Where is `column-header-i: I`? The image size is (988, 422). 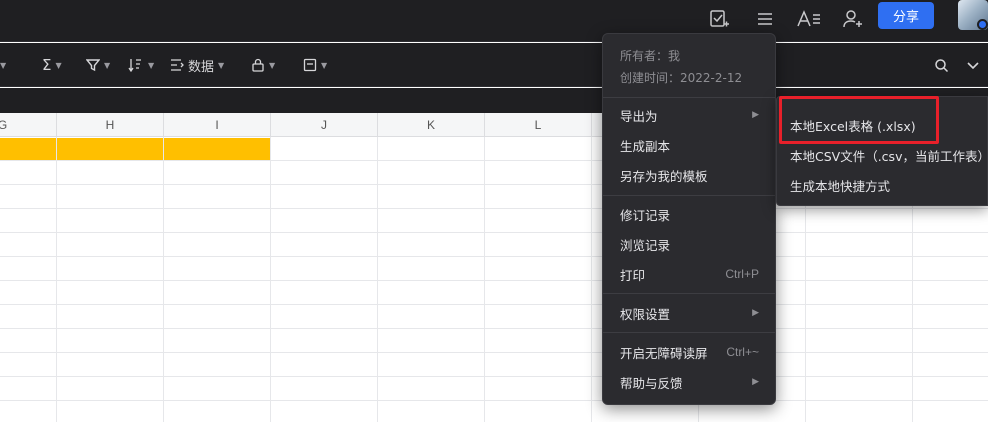 column-header-i: I is located at coordinates (216, 125).